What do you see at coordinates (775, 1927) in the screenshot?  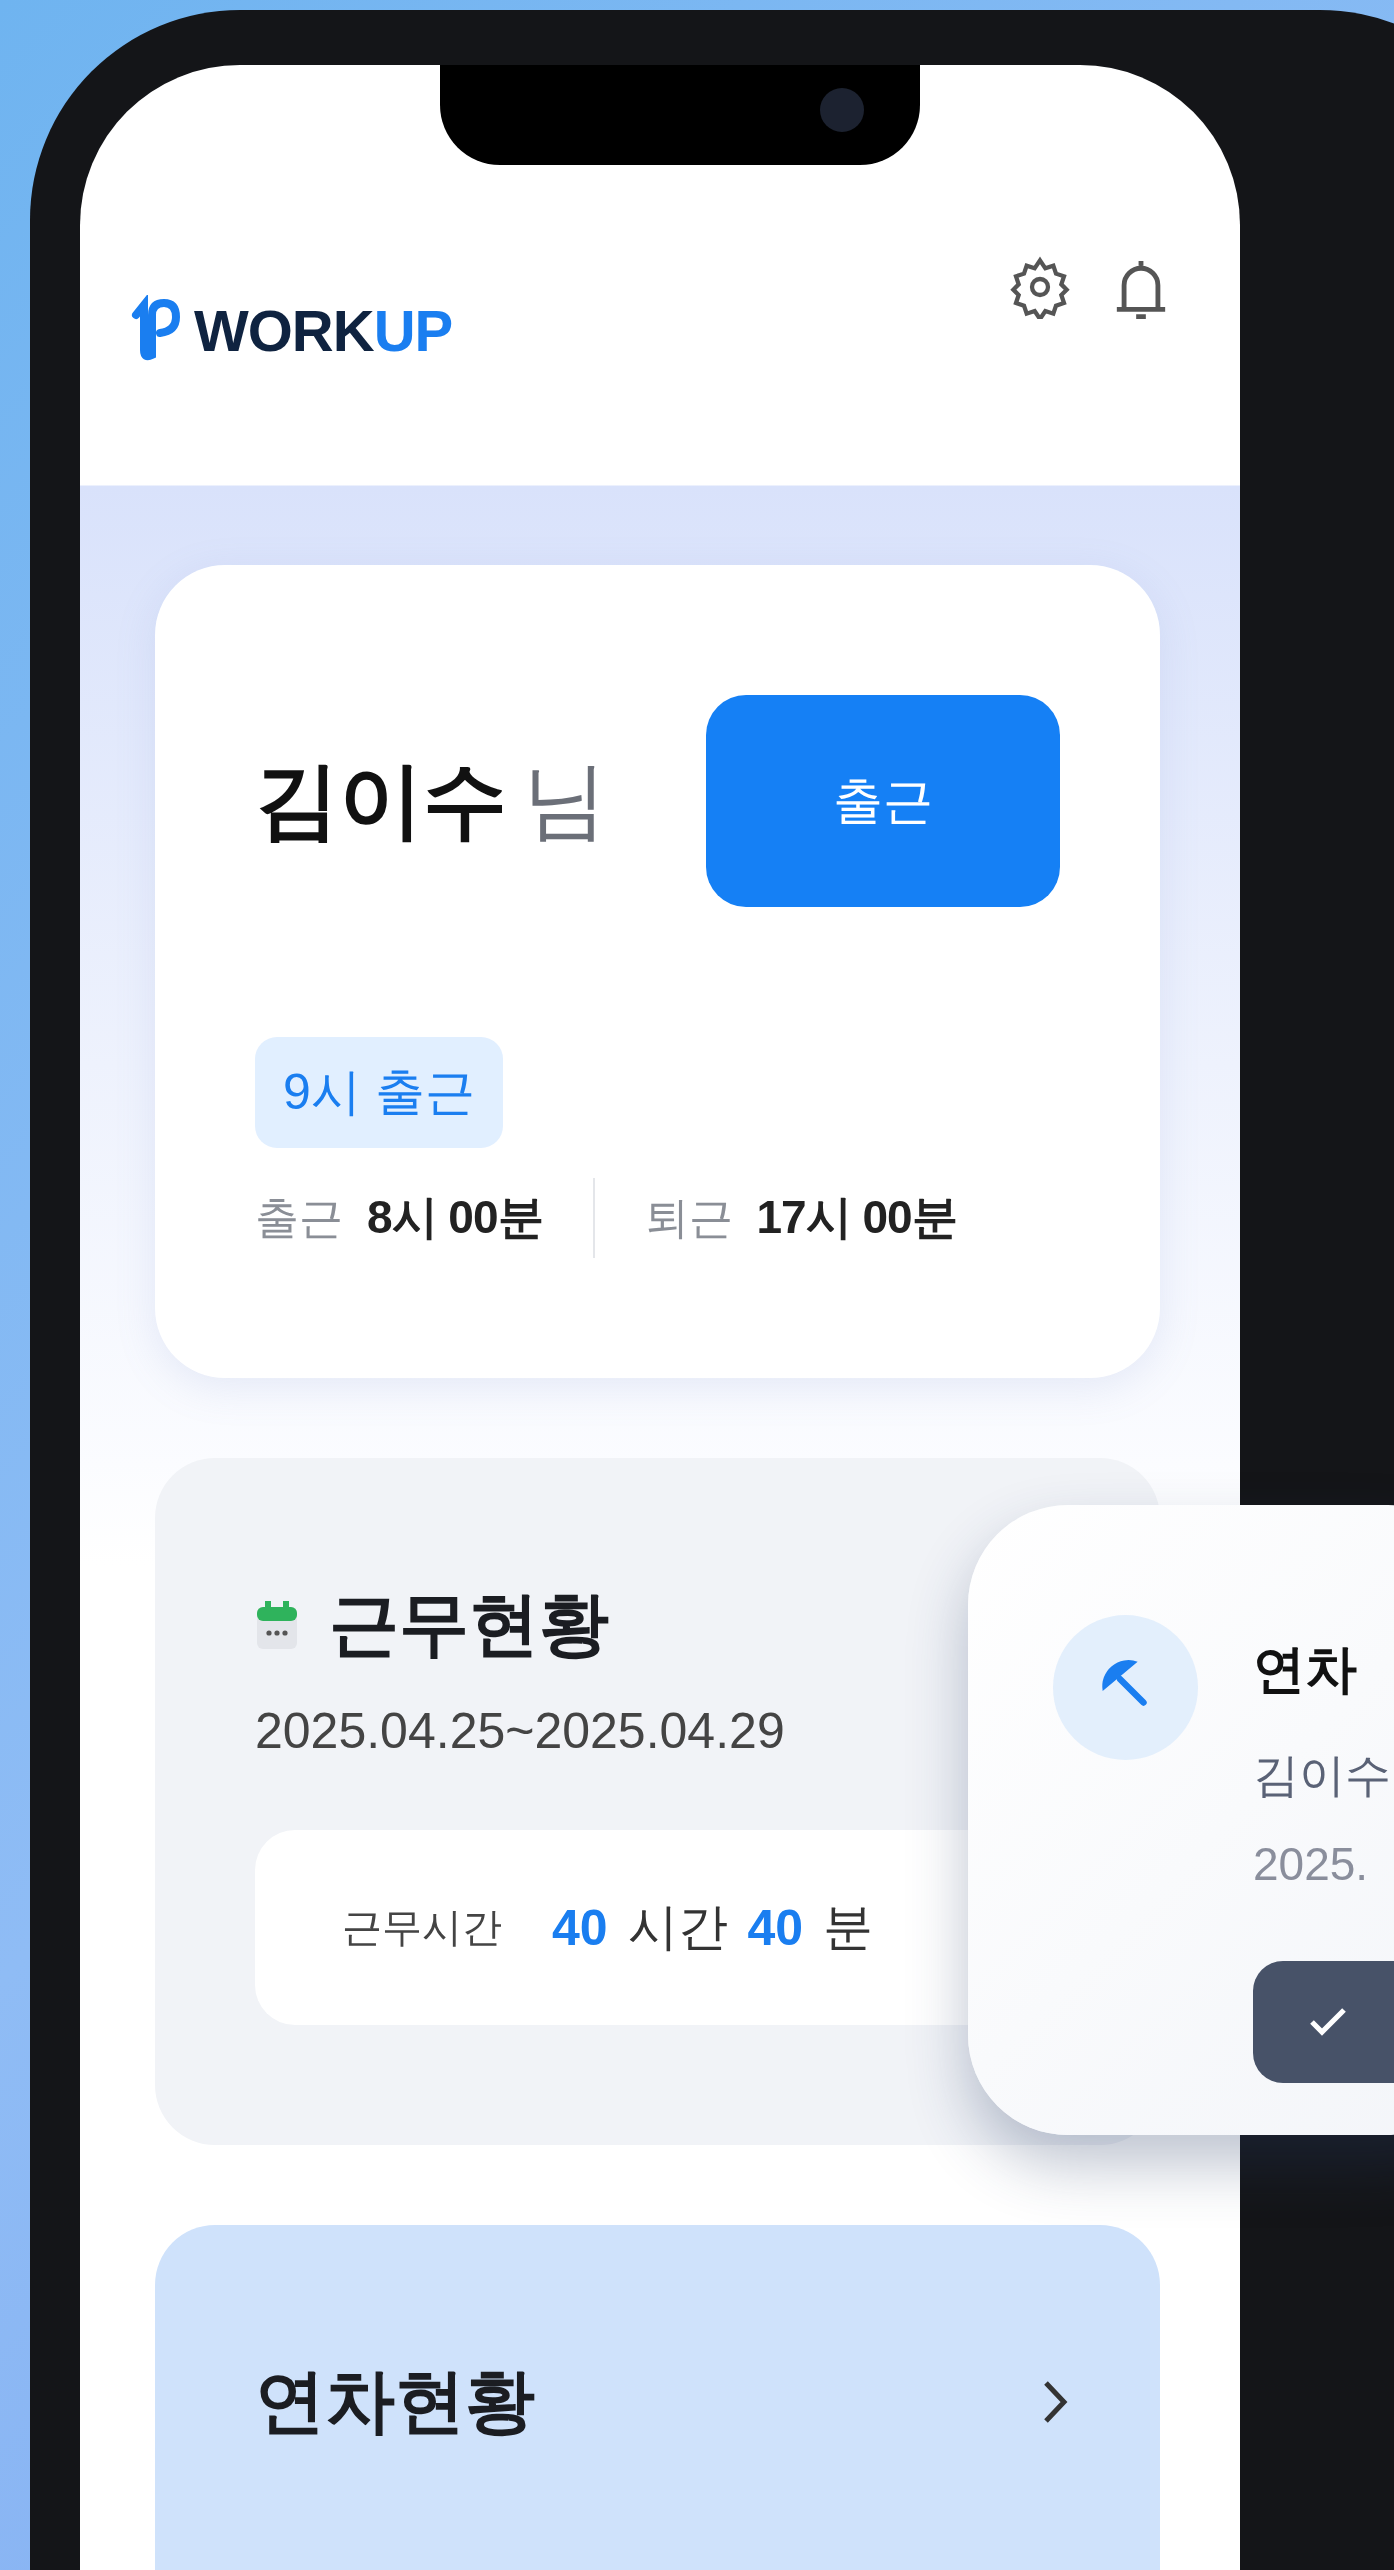 I see `minutes-value: 40` at bounding box center [775, 1927].